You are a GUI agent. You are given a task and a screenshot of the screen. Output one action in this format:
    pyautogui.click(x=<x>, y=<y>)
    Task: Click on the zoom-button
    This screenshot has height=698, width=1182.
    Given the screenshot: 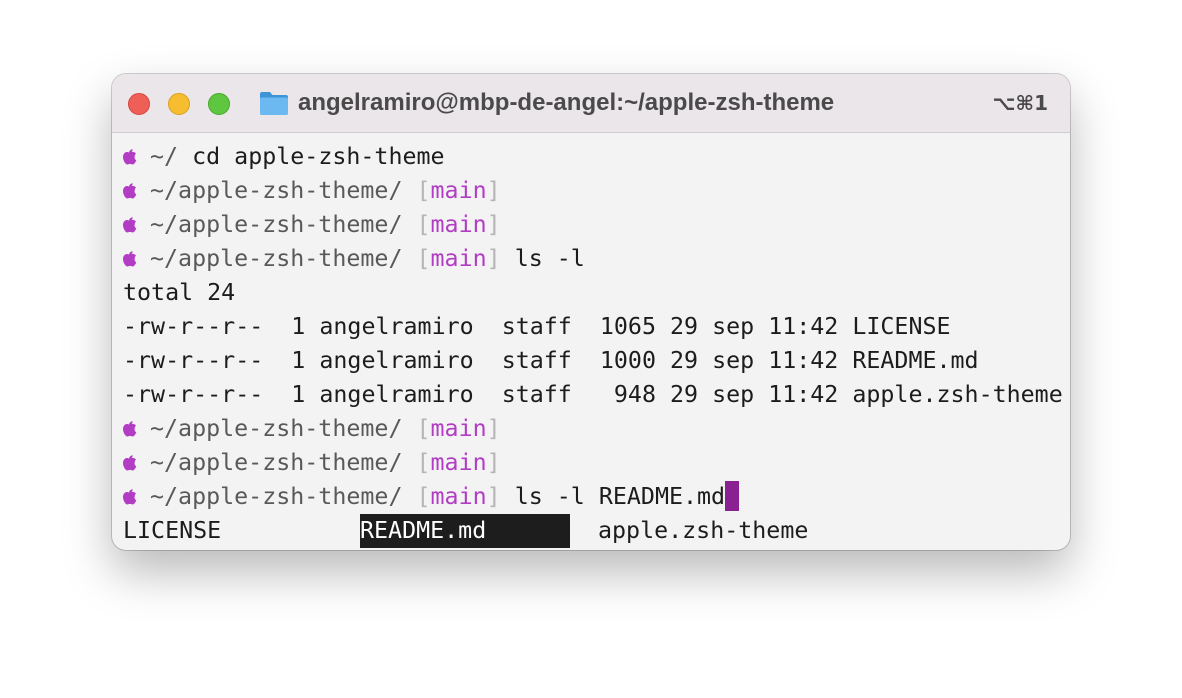 What is the action you would take?
    pyautogui.click(x=219, y=104)
    